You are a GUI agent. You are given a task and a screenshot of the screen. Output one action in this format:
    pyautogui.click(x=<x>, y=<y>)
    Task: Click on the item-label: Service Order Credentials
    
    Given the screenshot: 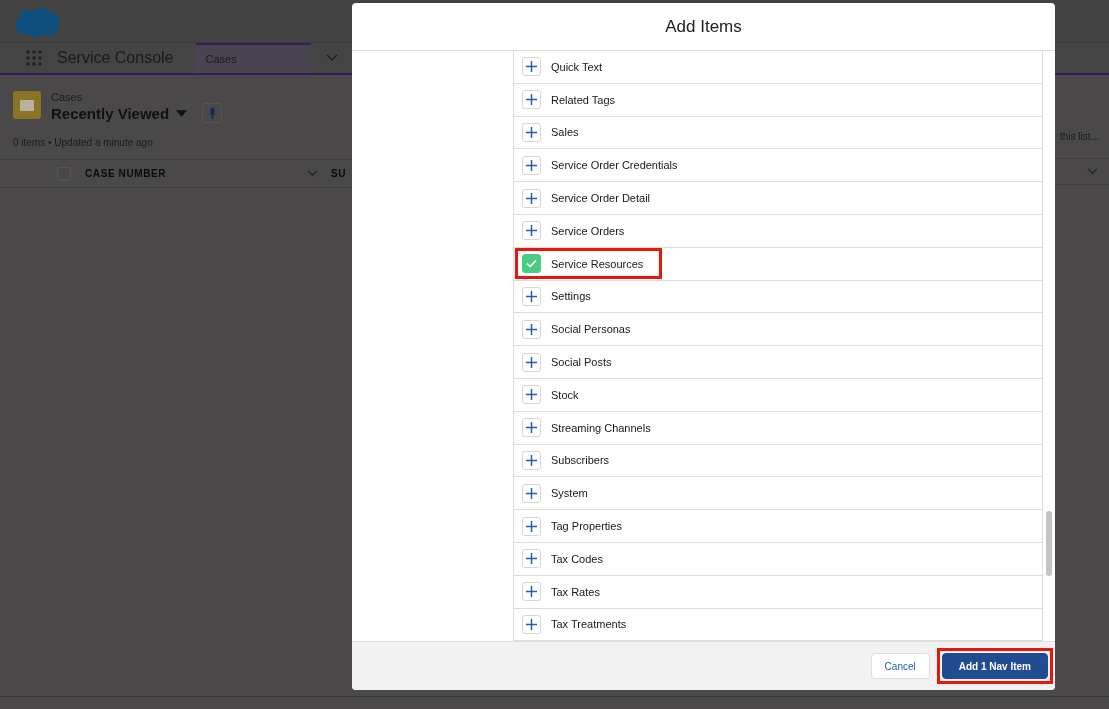 What is the action you would take?
    pyautogui.click(x=614, y=165)
    